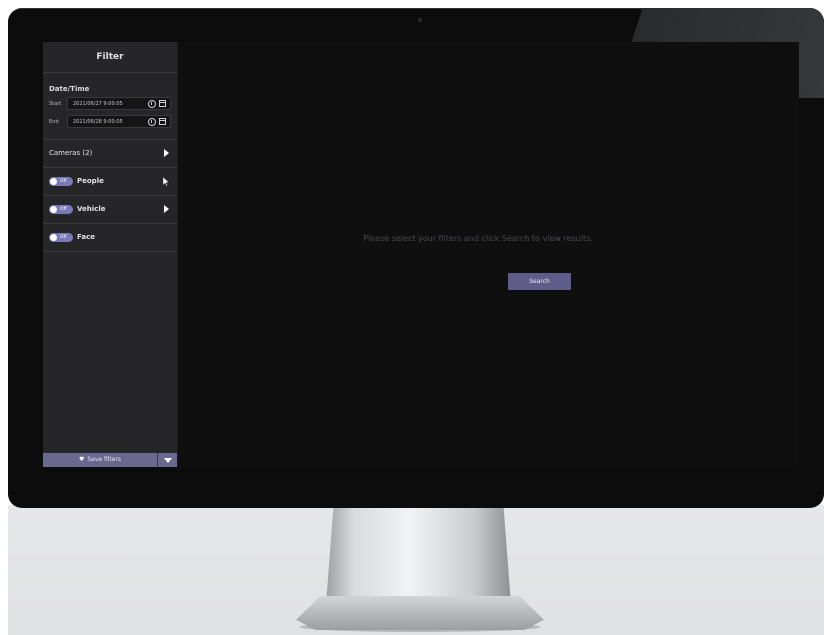 This screenshot has width=824, height=635. What do you see at coordinates (86, 237) in the screenshot?
I see `face-label: Face` at bounding box center [86, 237].